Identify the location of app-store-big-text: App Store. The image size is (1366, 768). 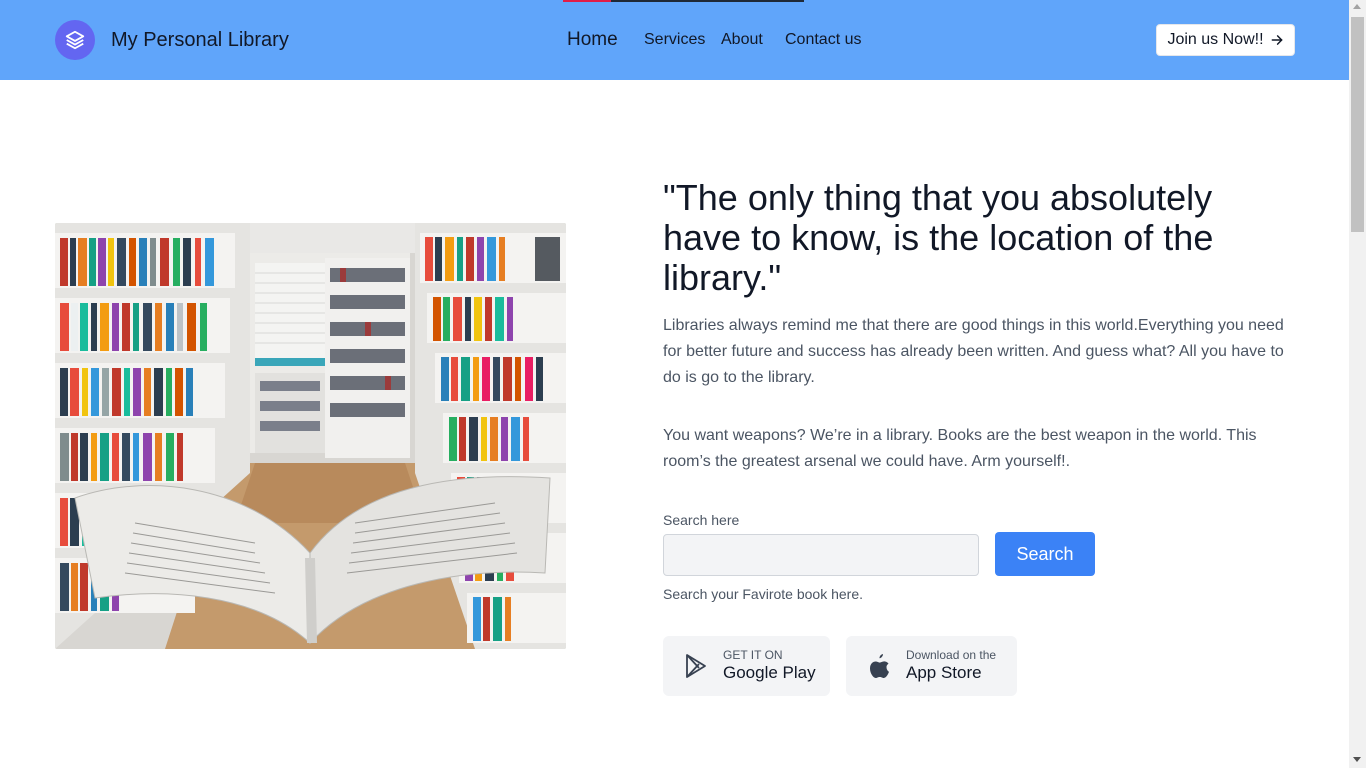
(944, 672).